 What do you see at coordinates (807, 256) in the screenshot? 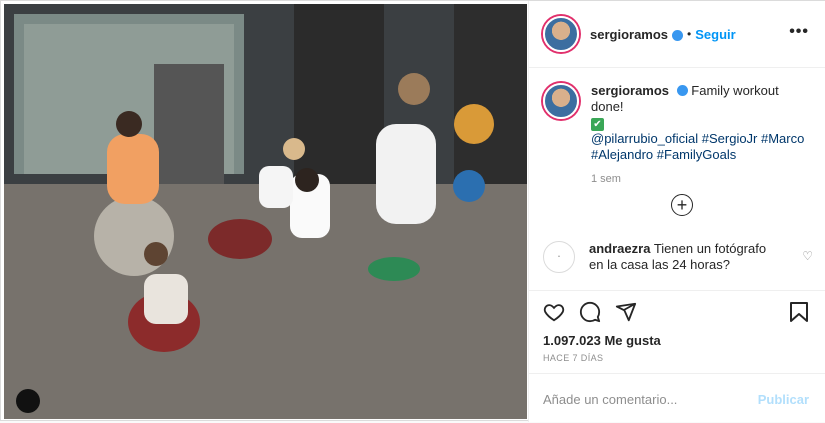
I see `comment-like-icon: ♡` at bounding box center [807, 256].